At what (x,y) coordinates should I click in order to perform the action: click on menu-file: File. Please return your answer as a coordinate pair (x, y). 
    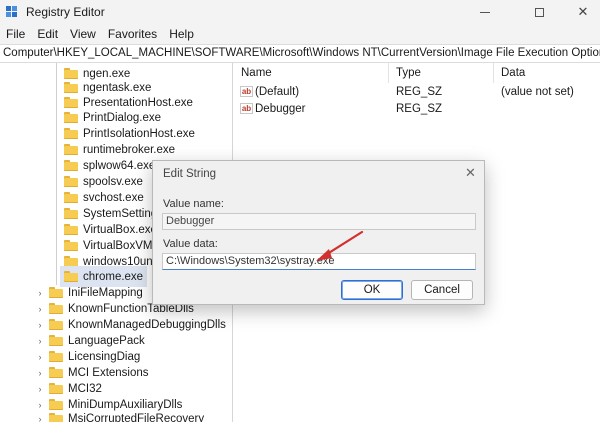
    Looking at the image, I should click on (15, 34).